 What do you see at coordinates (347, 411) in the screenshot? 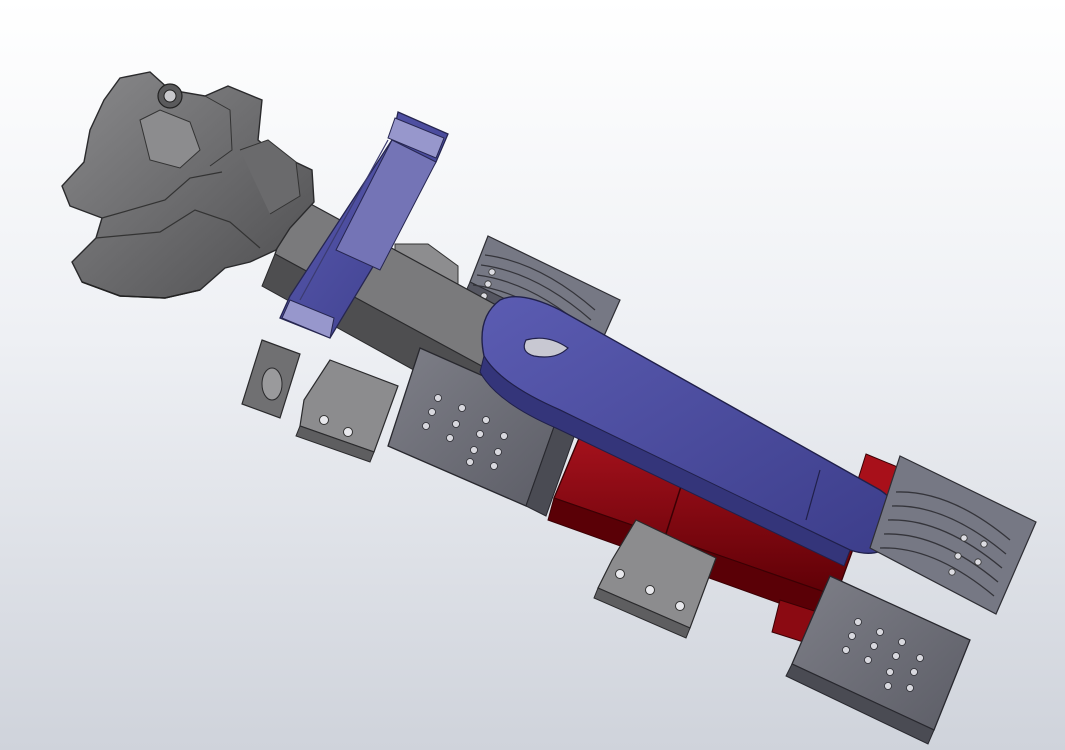
I see `slotted-bracket-left` at bounding box center [347, 411].